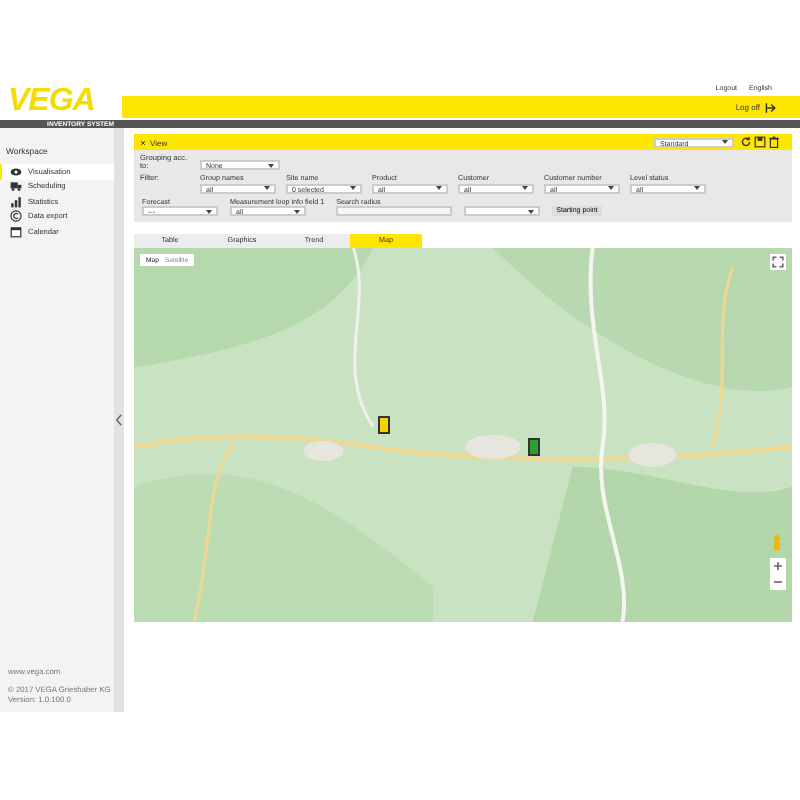  Describe the element at coordinates (119, 420) in the screenshot. I see `collapse-icon` at that location.